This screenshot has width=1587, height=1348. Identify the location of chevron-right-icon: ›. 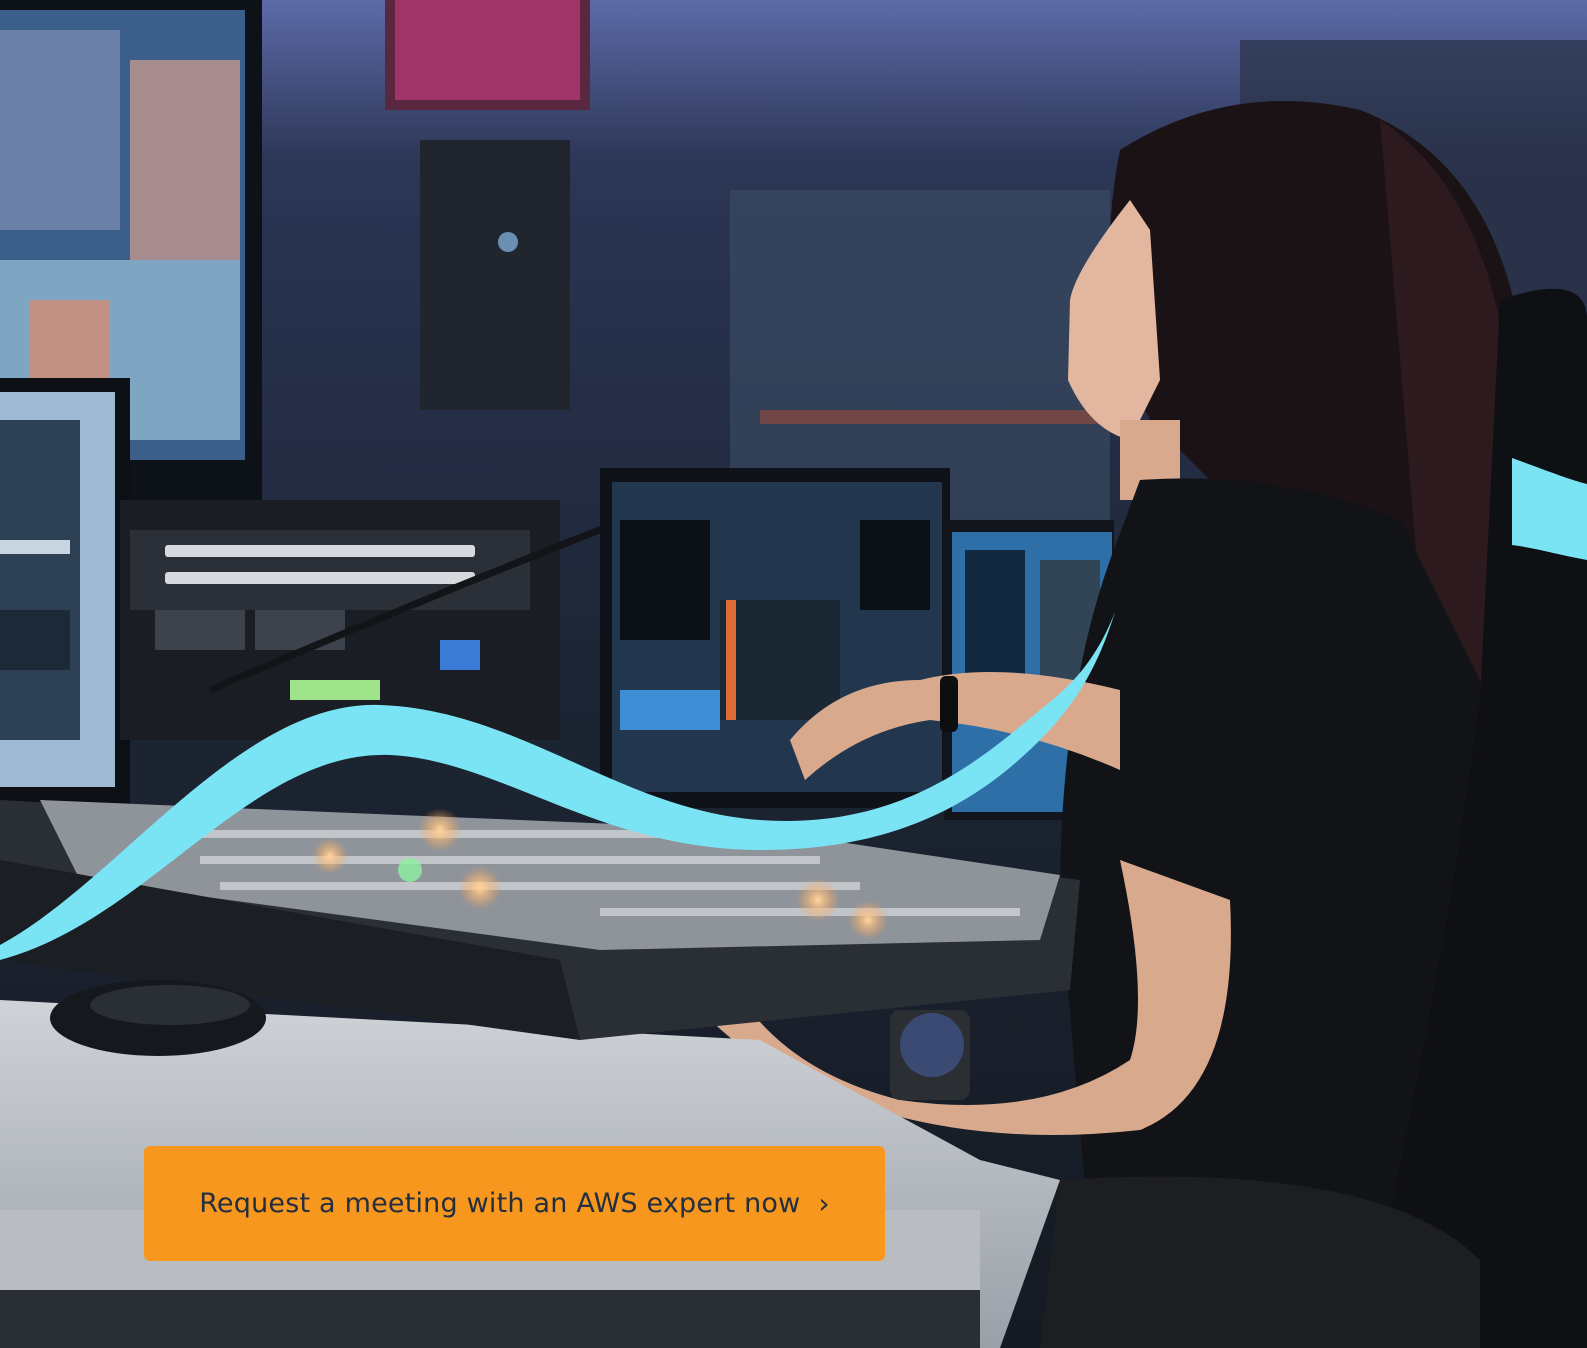
(824, 1203).